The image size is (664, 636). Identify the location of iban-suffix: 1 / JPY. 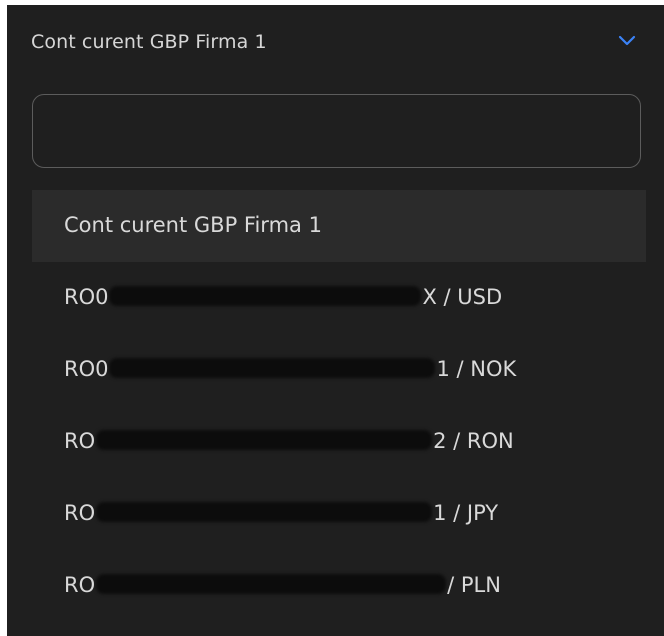
(466, 513).